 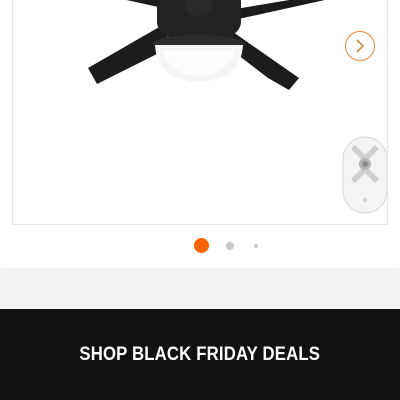 I want to click on banner-label: SHOP BLACK FRIDAY DEALS, so click(x=200, y=354).